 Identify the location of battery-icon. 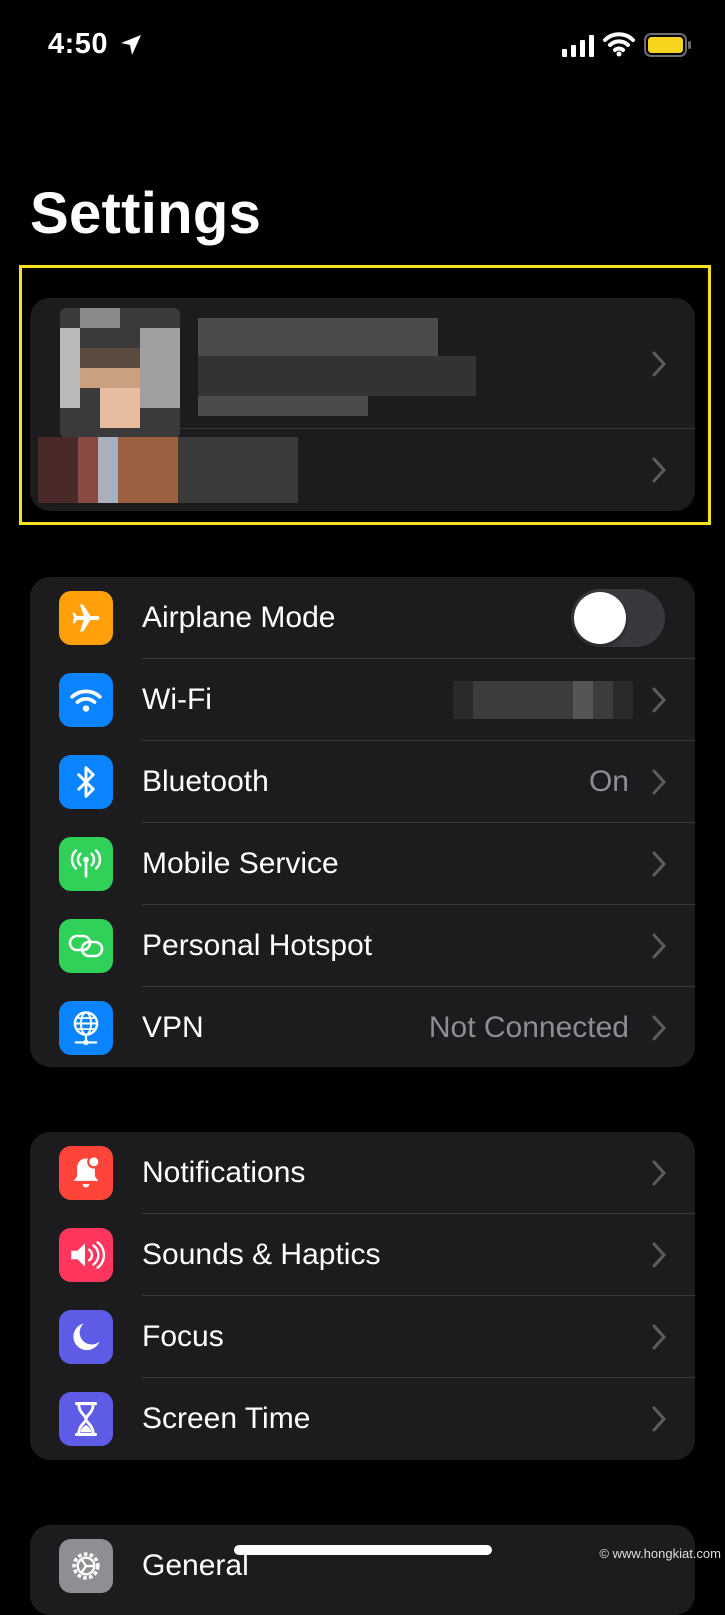
(667, 45).